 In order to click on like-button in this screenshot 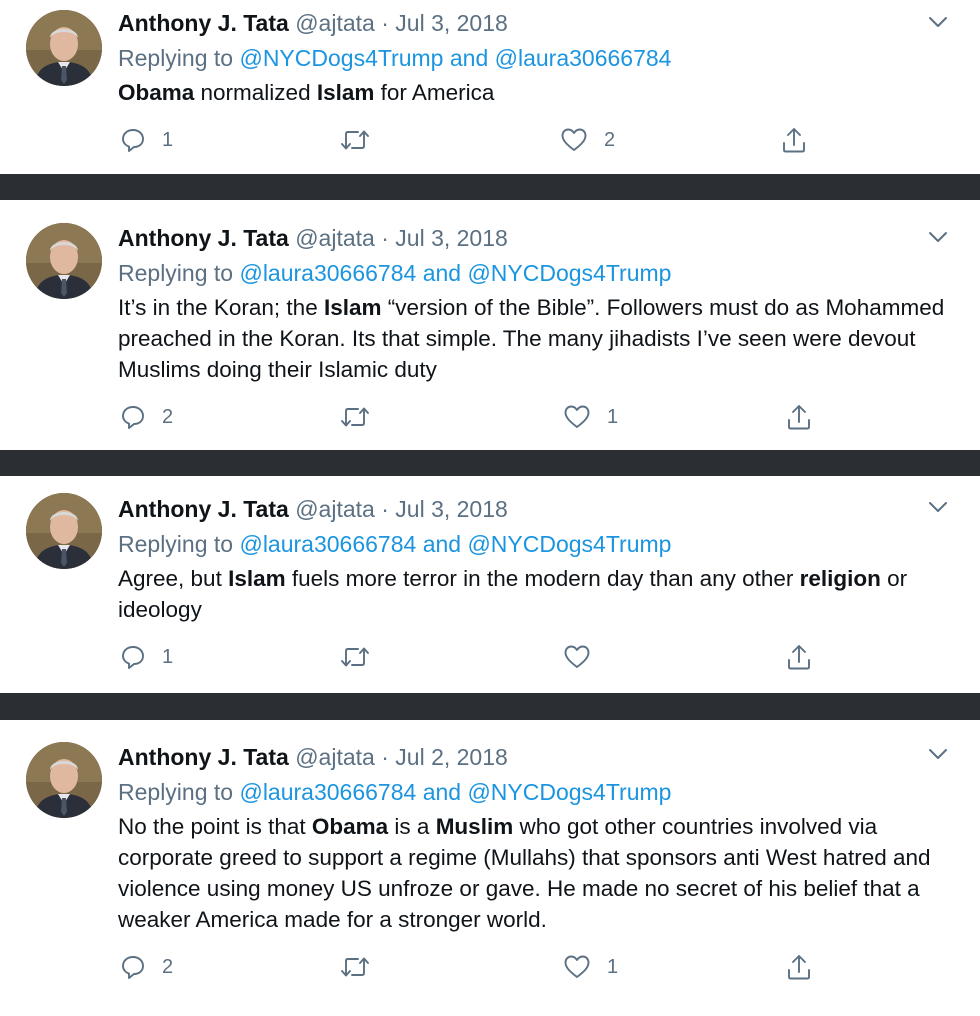, I will do `click(585, 657)`.